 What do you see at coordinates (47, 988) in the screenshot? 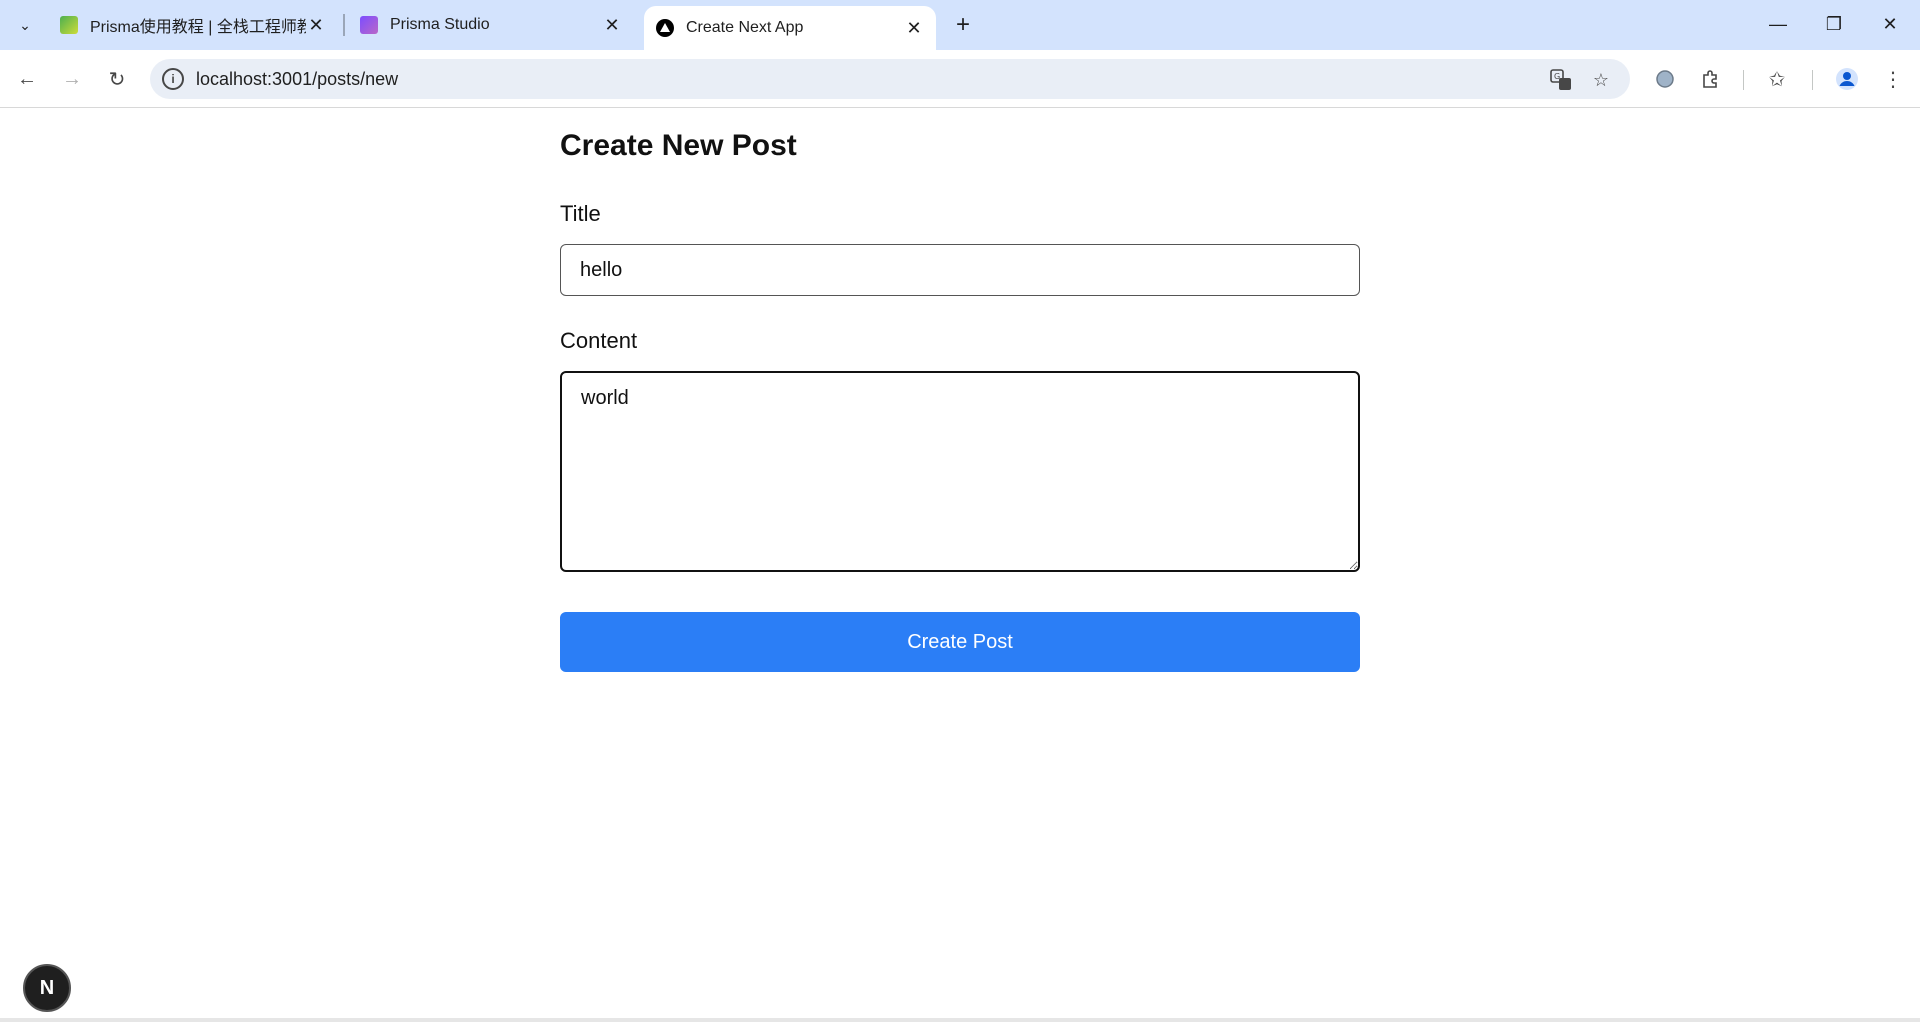
I see `nextjs-dev-indicator: N` at bounding box center [47, 988].